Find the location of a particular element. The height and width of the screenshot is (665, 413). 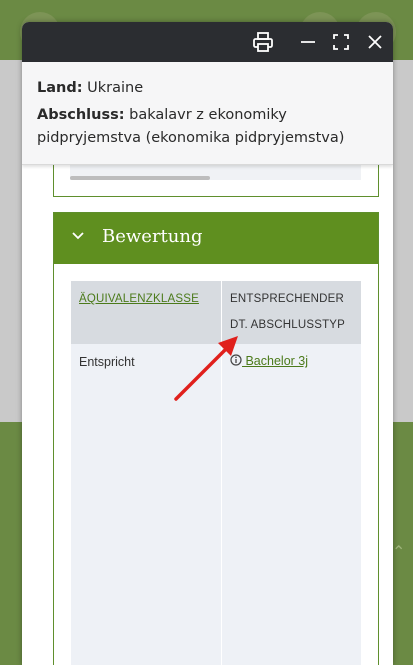

table-header-cell: ÄQUIVALENZKLASSE is located at coordinates (146, 312).